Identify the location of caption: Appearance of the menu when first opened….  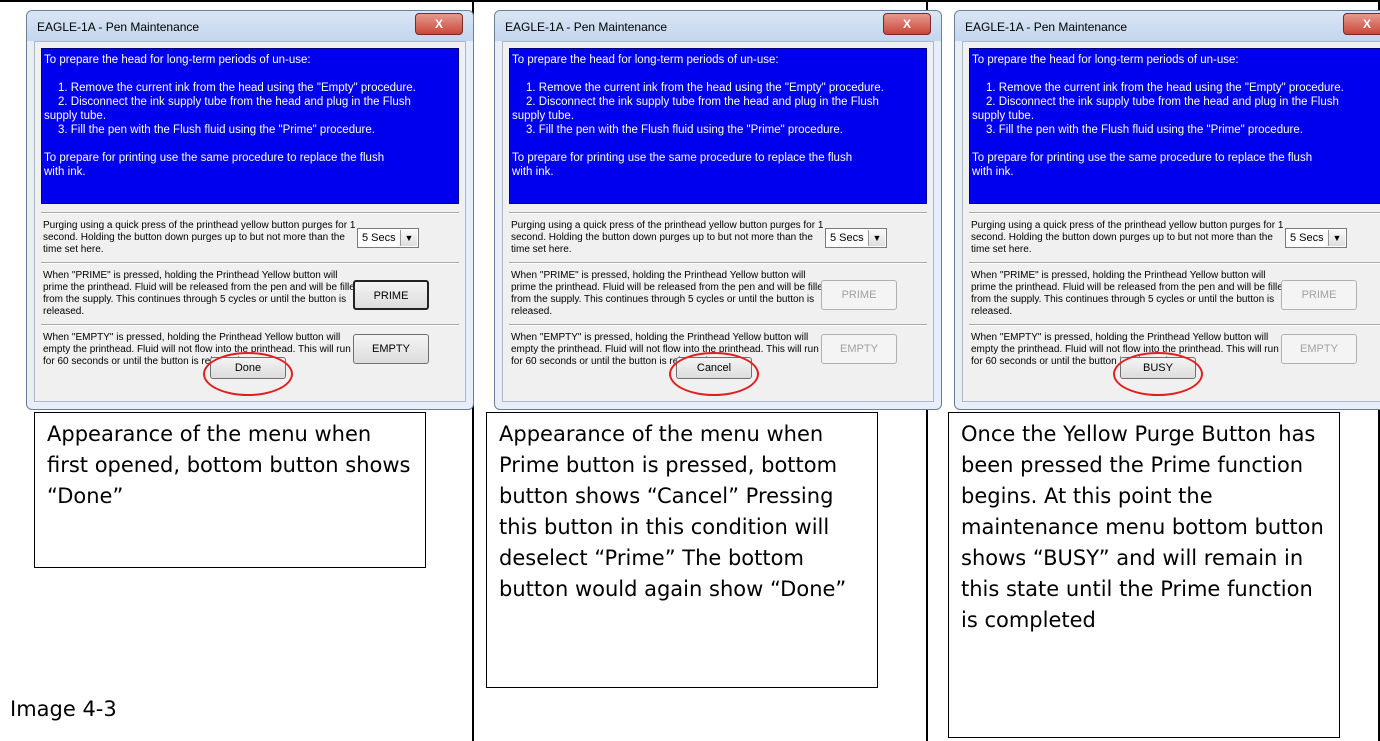
(230, 490).